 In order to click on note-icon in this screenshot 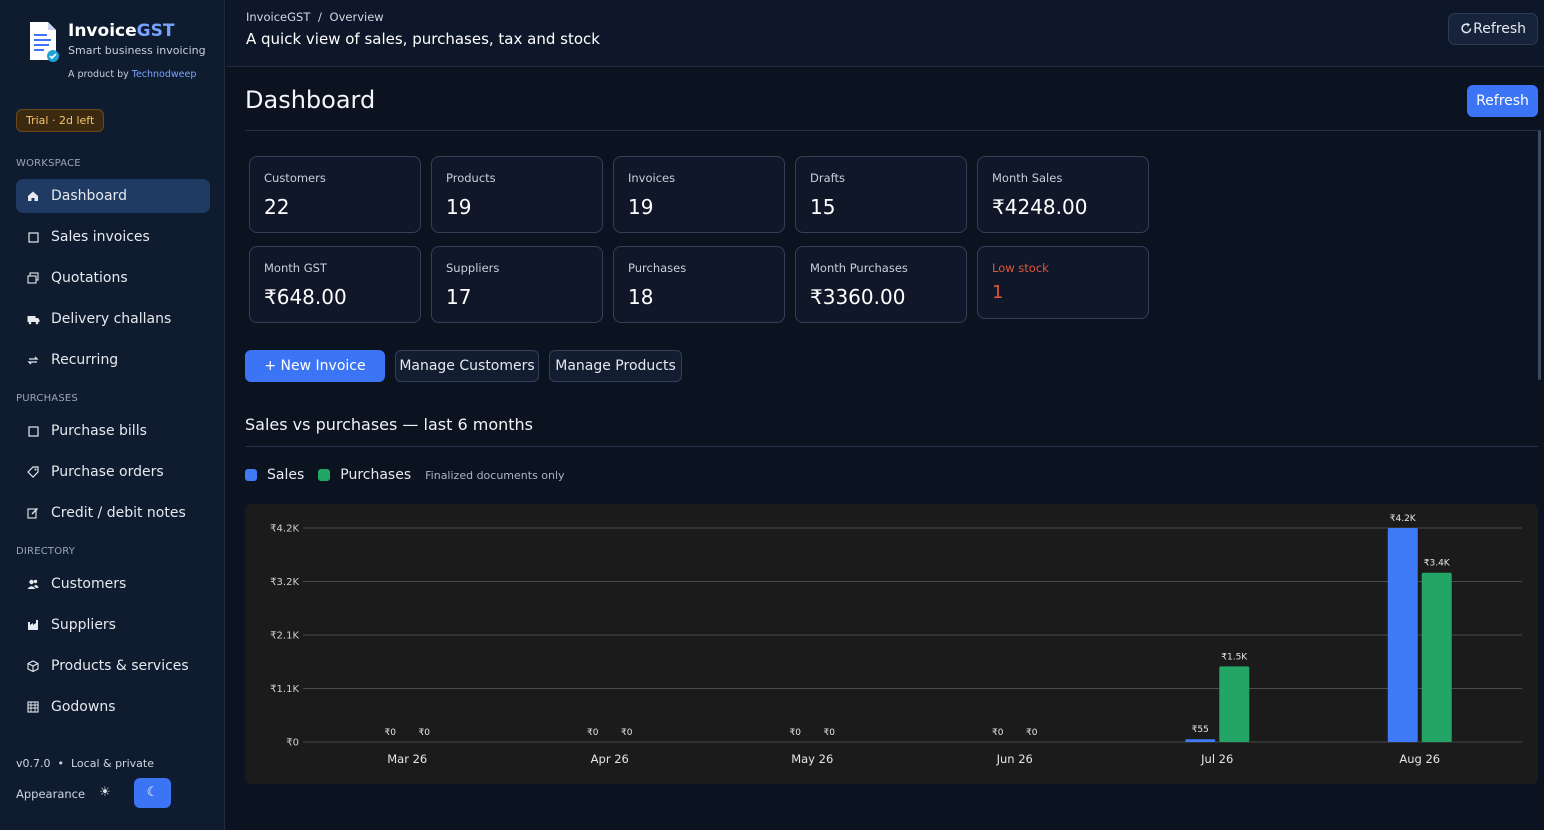, I will do `click(33, 513)`.